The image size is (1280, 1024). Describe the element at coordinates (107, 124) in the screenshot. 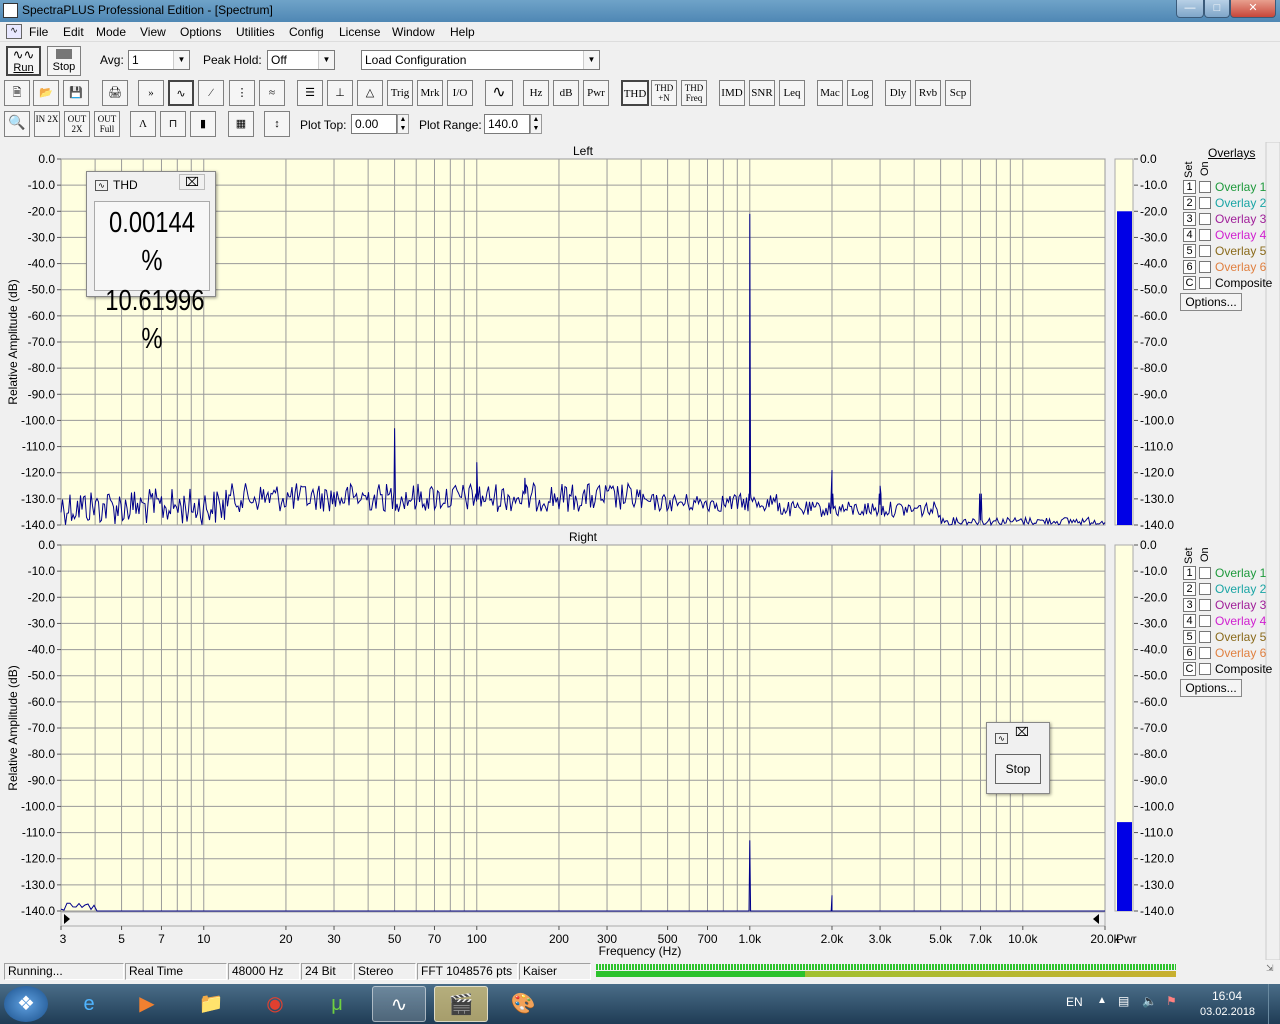

I see `zoom-out-full-button: OUT Full` at that location.